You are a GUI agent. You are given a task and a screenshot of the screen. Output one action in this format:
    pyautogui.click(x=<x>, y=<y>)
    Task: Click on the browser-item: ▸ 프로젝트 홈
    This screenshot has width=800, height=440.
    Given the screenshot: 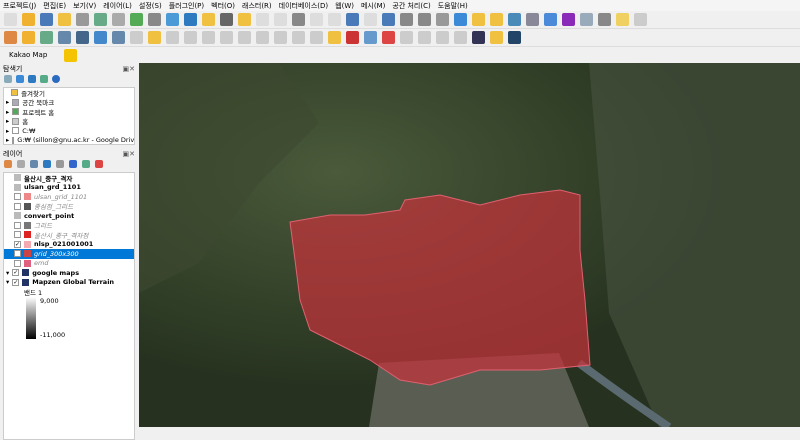 What is the action you would take?
    pyautogui.click(x=69, y=112)
    